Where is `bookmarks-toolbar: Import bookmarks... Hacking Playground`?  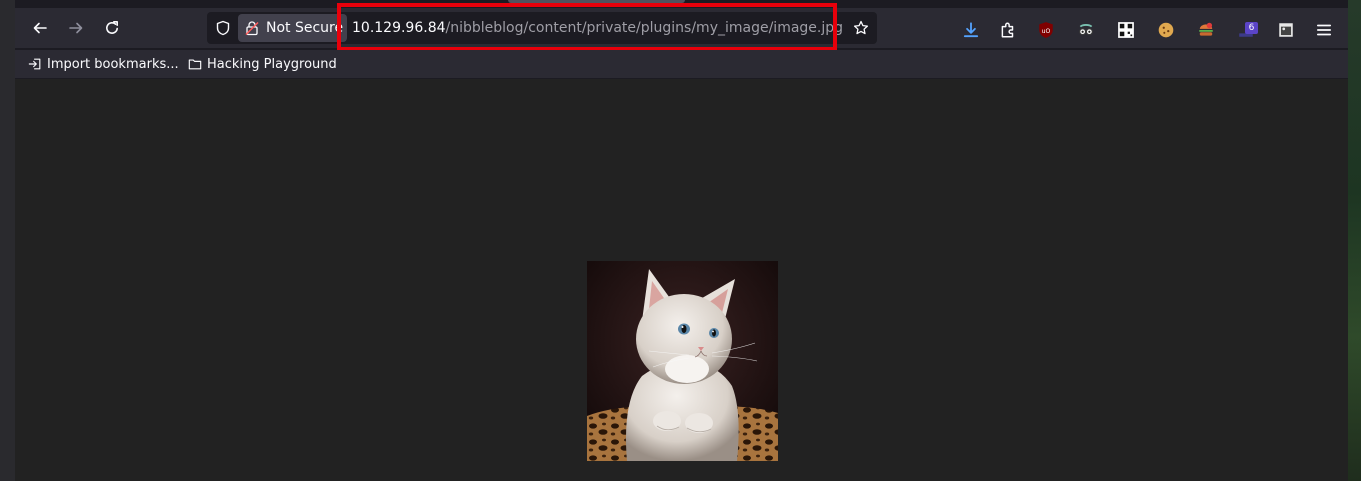 bookmarks-toolbar: Import bookmarks... Hacking Playground is located at coordinates (681, 64).